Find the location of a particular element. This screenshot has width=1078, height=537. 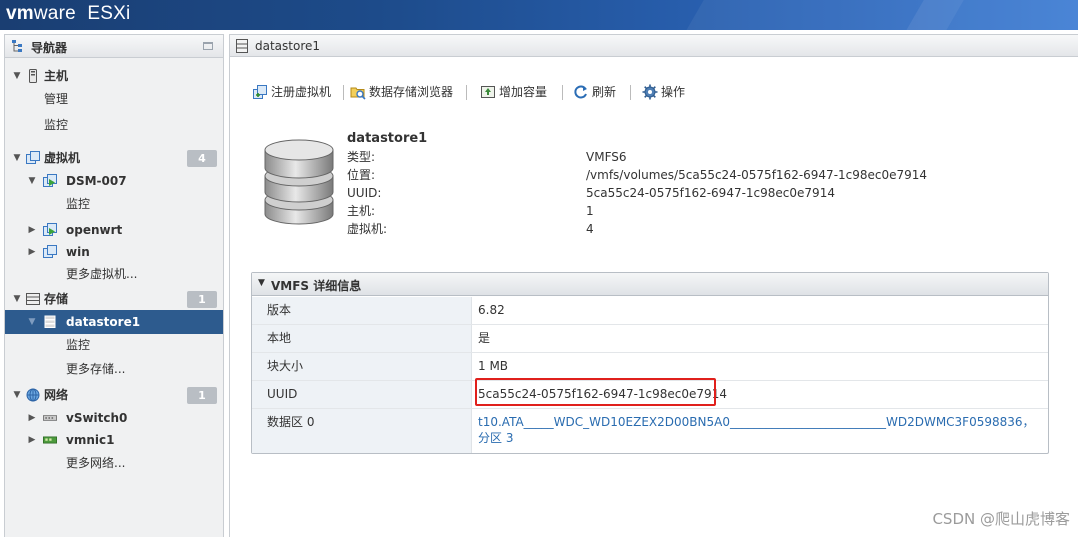

register-vm-icon is located at coordinates (260, 92).